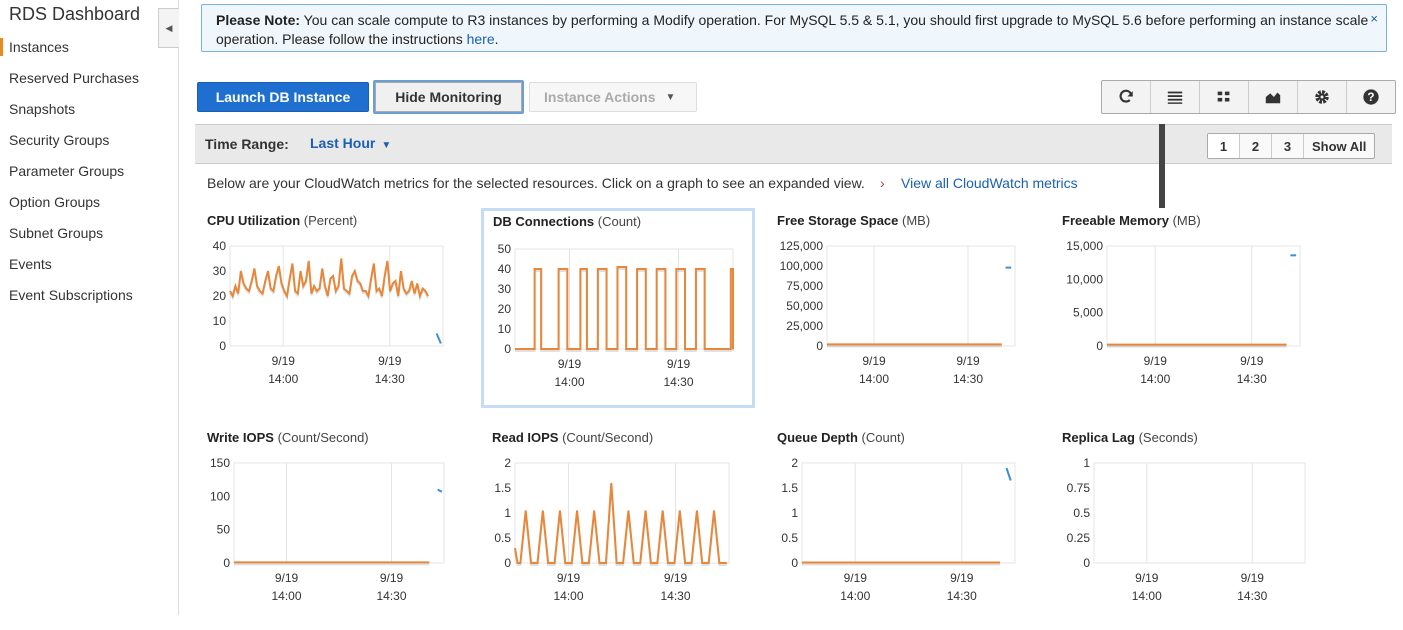  Describe the element at coordinates (448, 97) in the screenshot. I see `hide-monitoring-button: Hide Monitoring` at that location.